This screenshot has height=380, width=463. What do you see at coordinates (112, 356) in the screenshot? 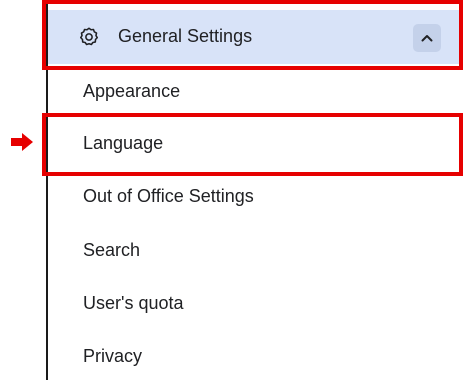
I see `menu-item-privacy: Privacy` at bounding box center [112, 356].